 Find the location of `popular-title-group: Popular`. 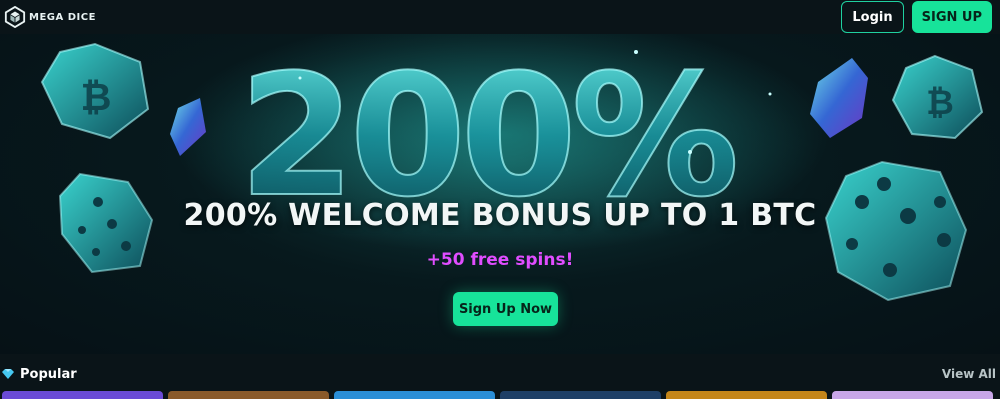

popular-title-group: Popular is located at coordinates (39, 374).